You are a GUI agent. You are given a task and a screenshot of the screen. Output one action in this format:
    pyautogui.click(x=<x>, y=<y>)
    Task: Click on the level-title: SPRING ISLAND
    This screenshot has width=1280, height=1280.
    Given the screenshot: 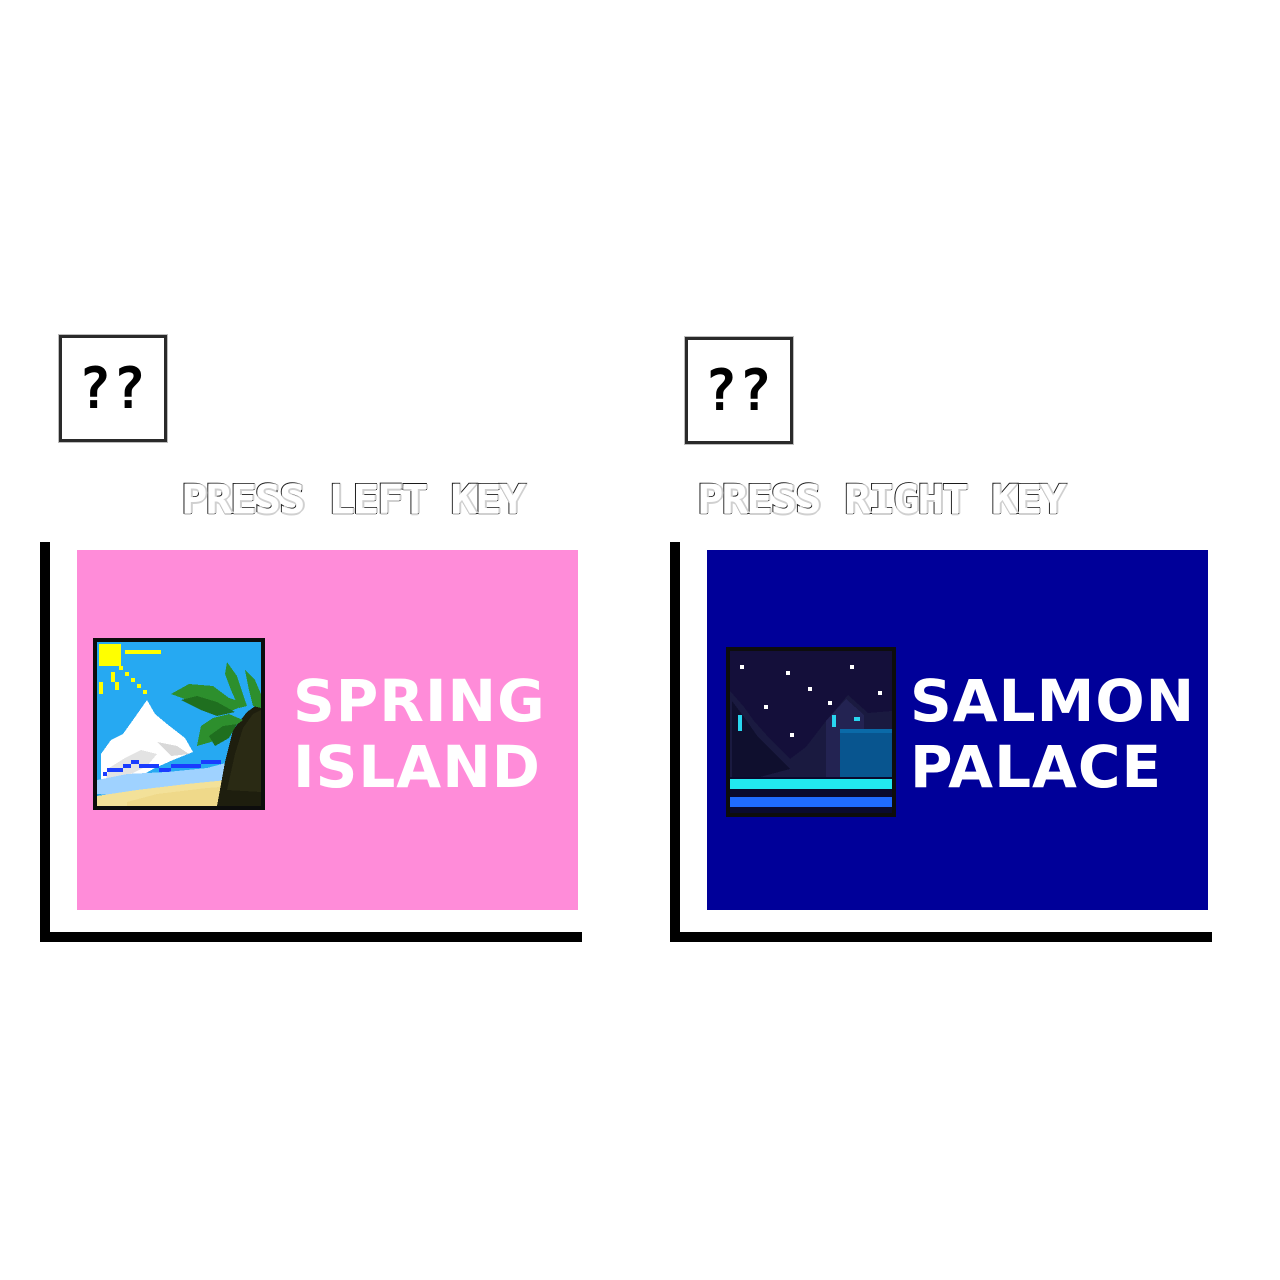 What is the action you would take?
    pyautogui.click(x=419, y=734)
    